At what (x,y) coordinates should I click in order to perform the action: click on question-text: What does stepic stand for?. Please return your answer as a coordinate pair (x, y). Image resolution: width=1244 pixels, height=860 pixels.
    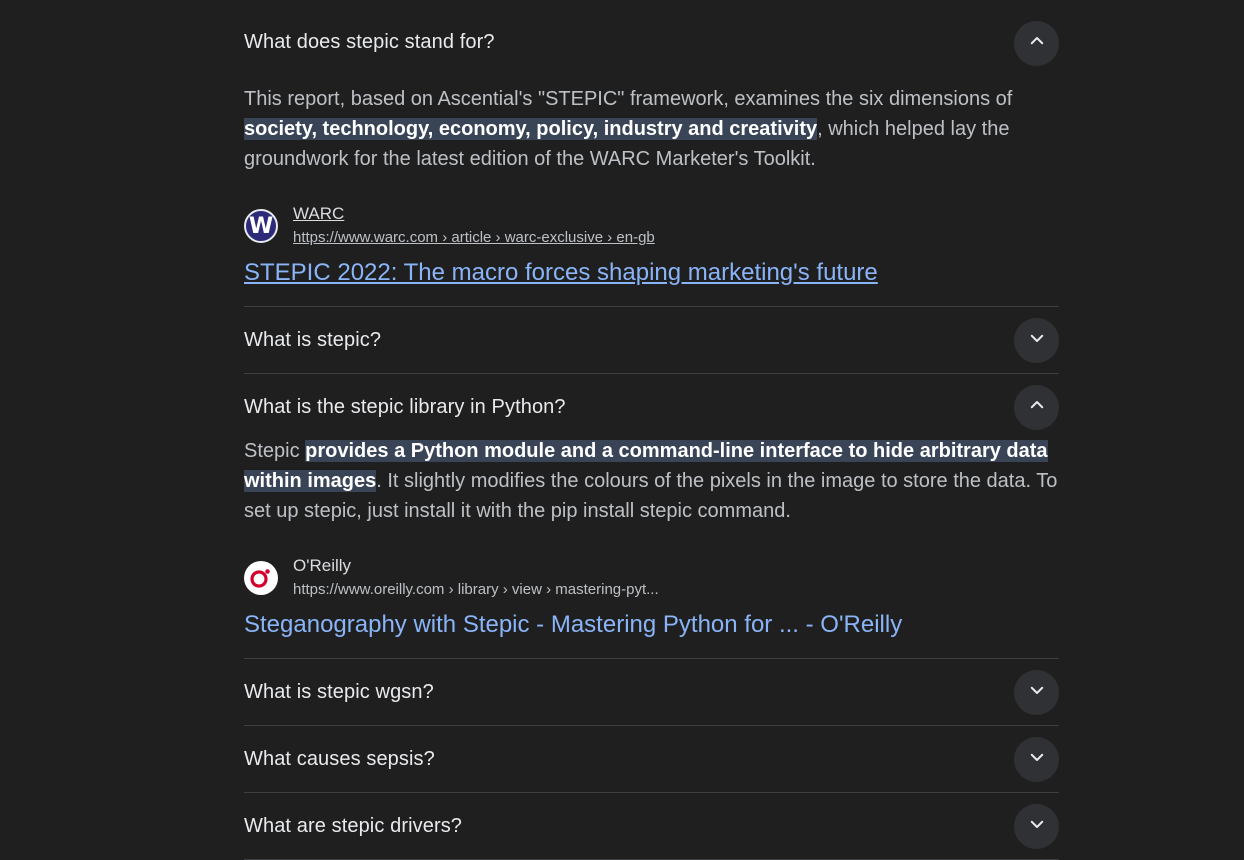
    Looking at the image, I should click on (369, 42).